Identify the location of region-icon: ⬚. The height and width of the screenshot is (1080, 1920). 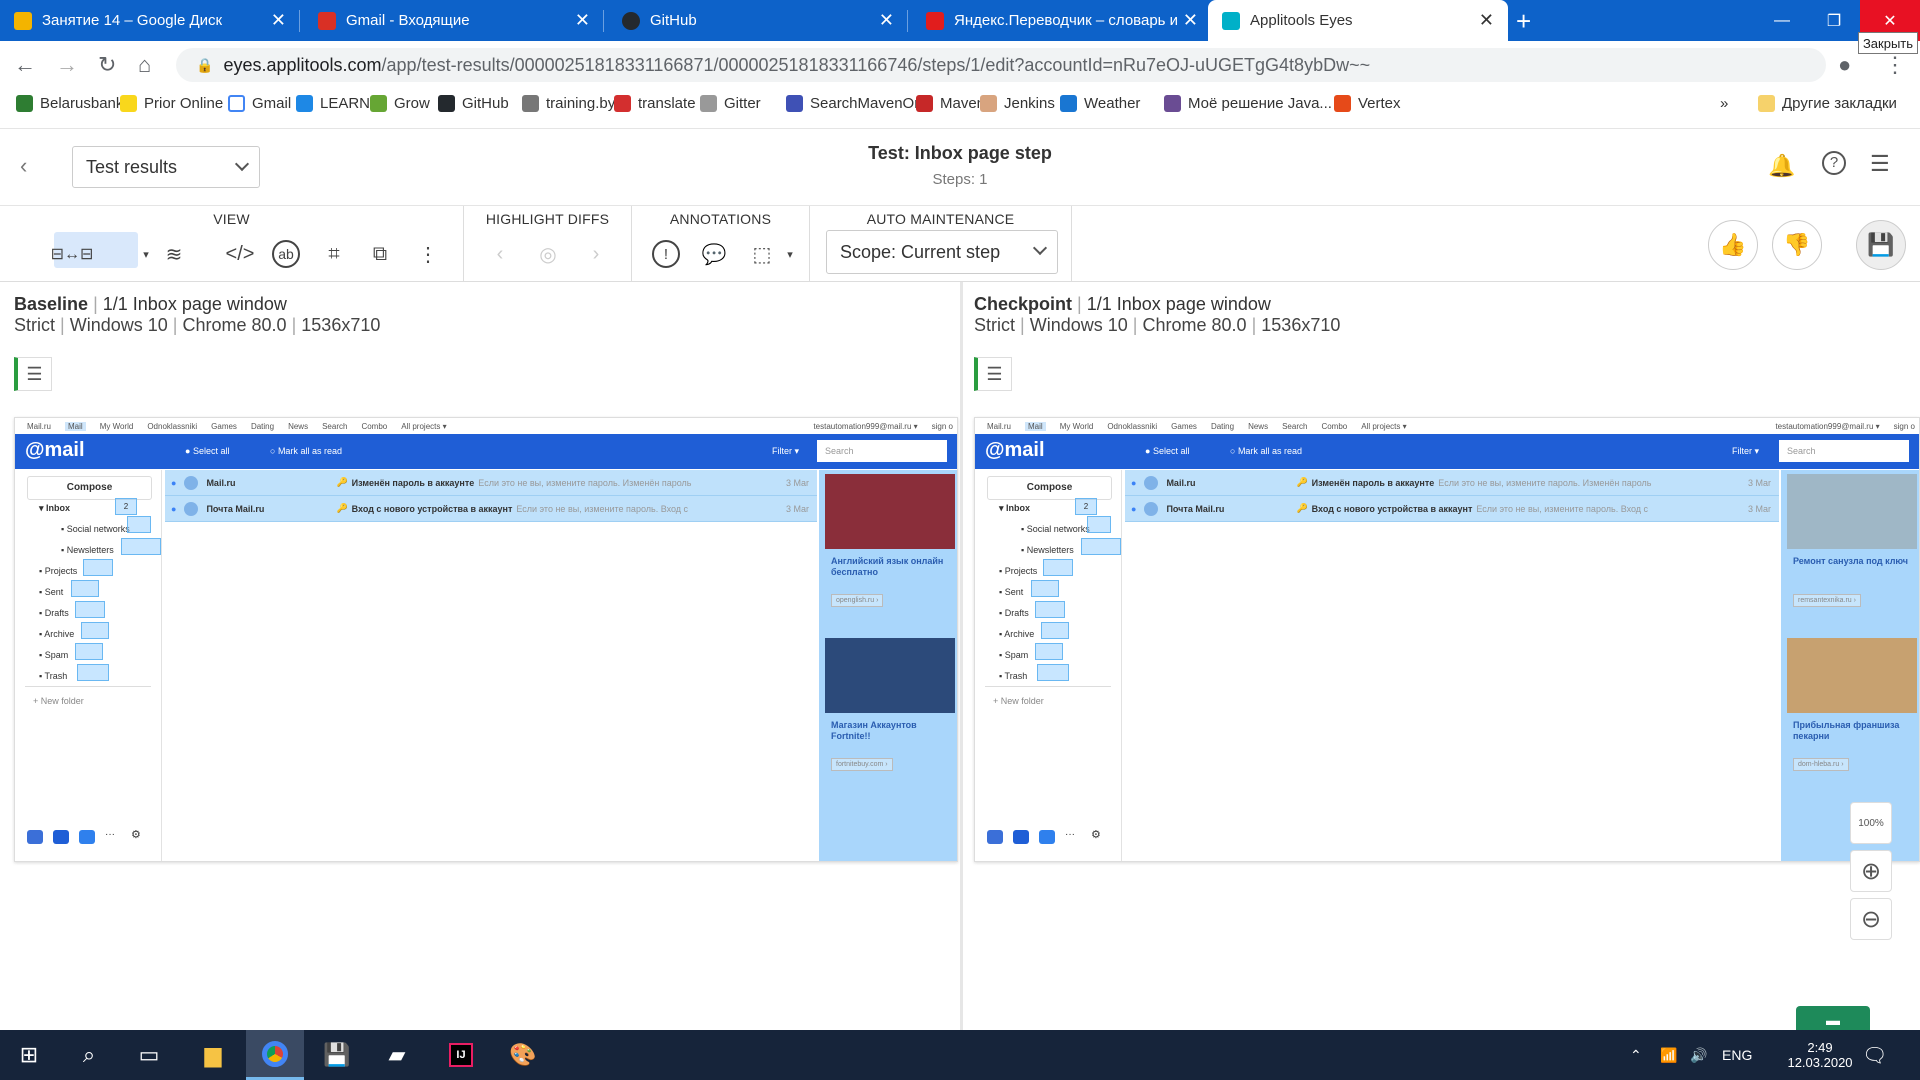
(762, 254).